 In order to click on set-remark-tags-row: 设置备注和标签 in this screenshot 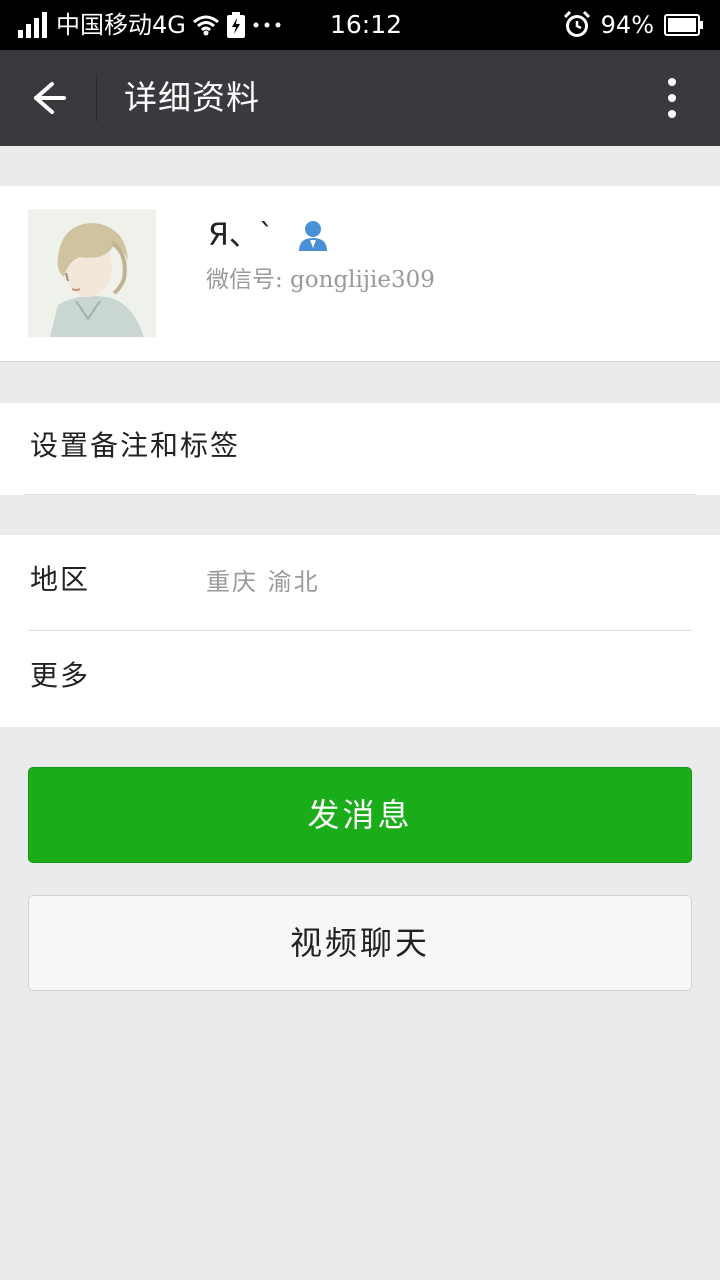, I will do `click(360, 449)`.